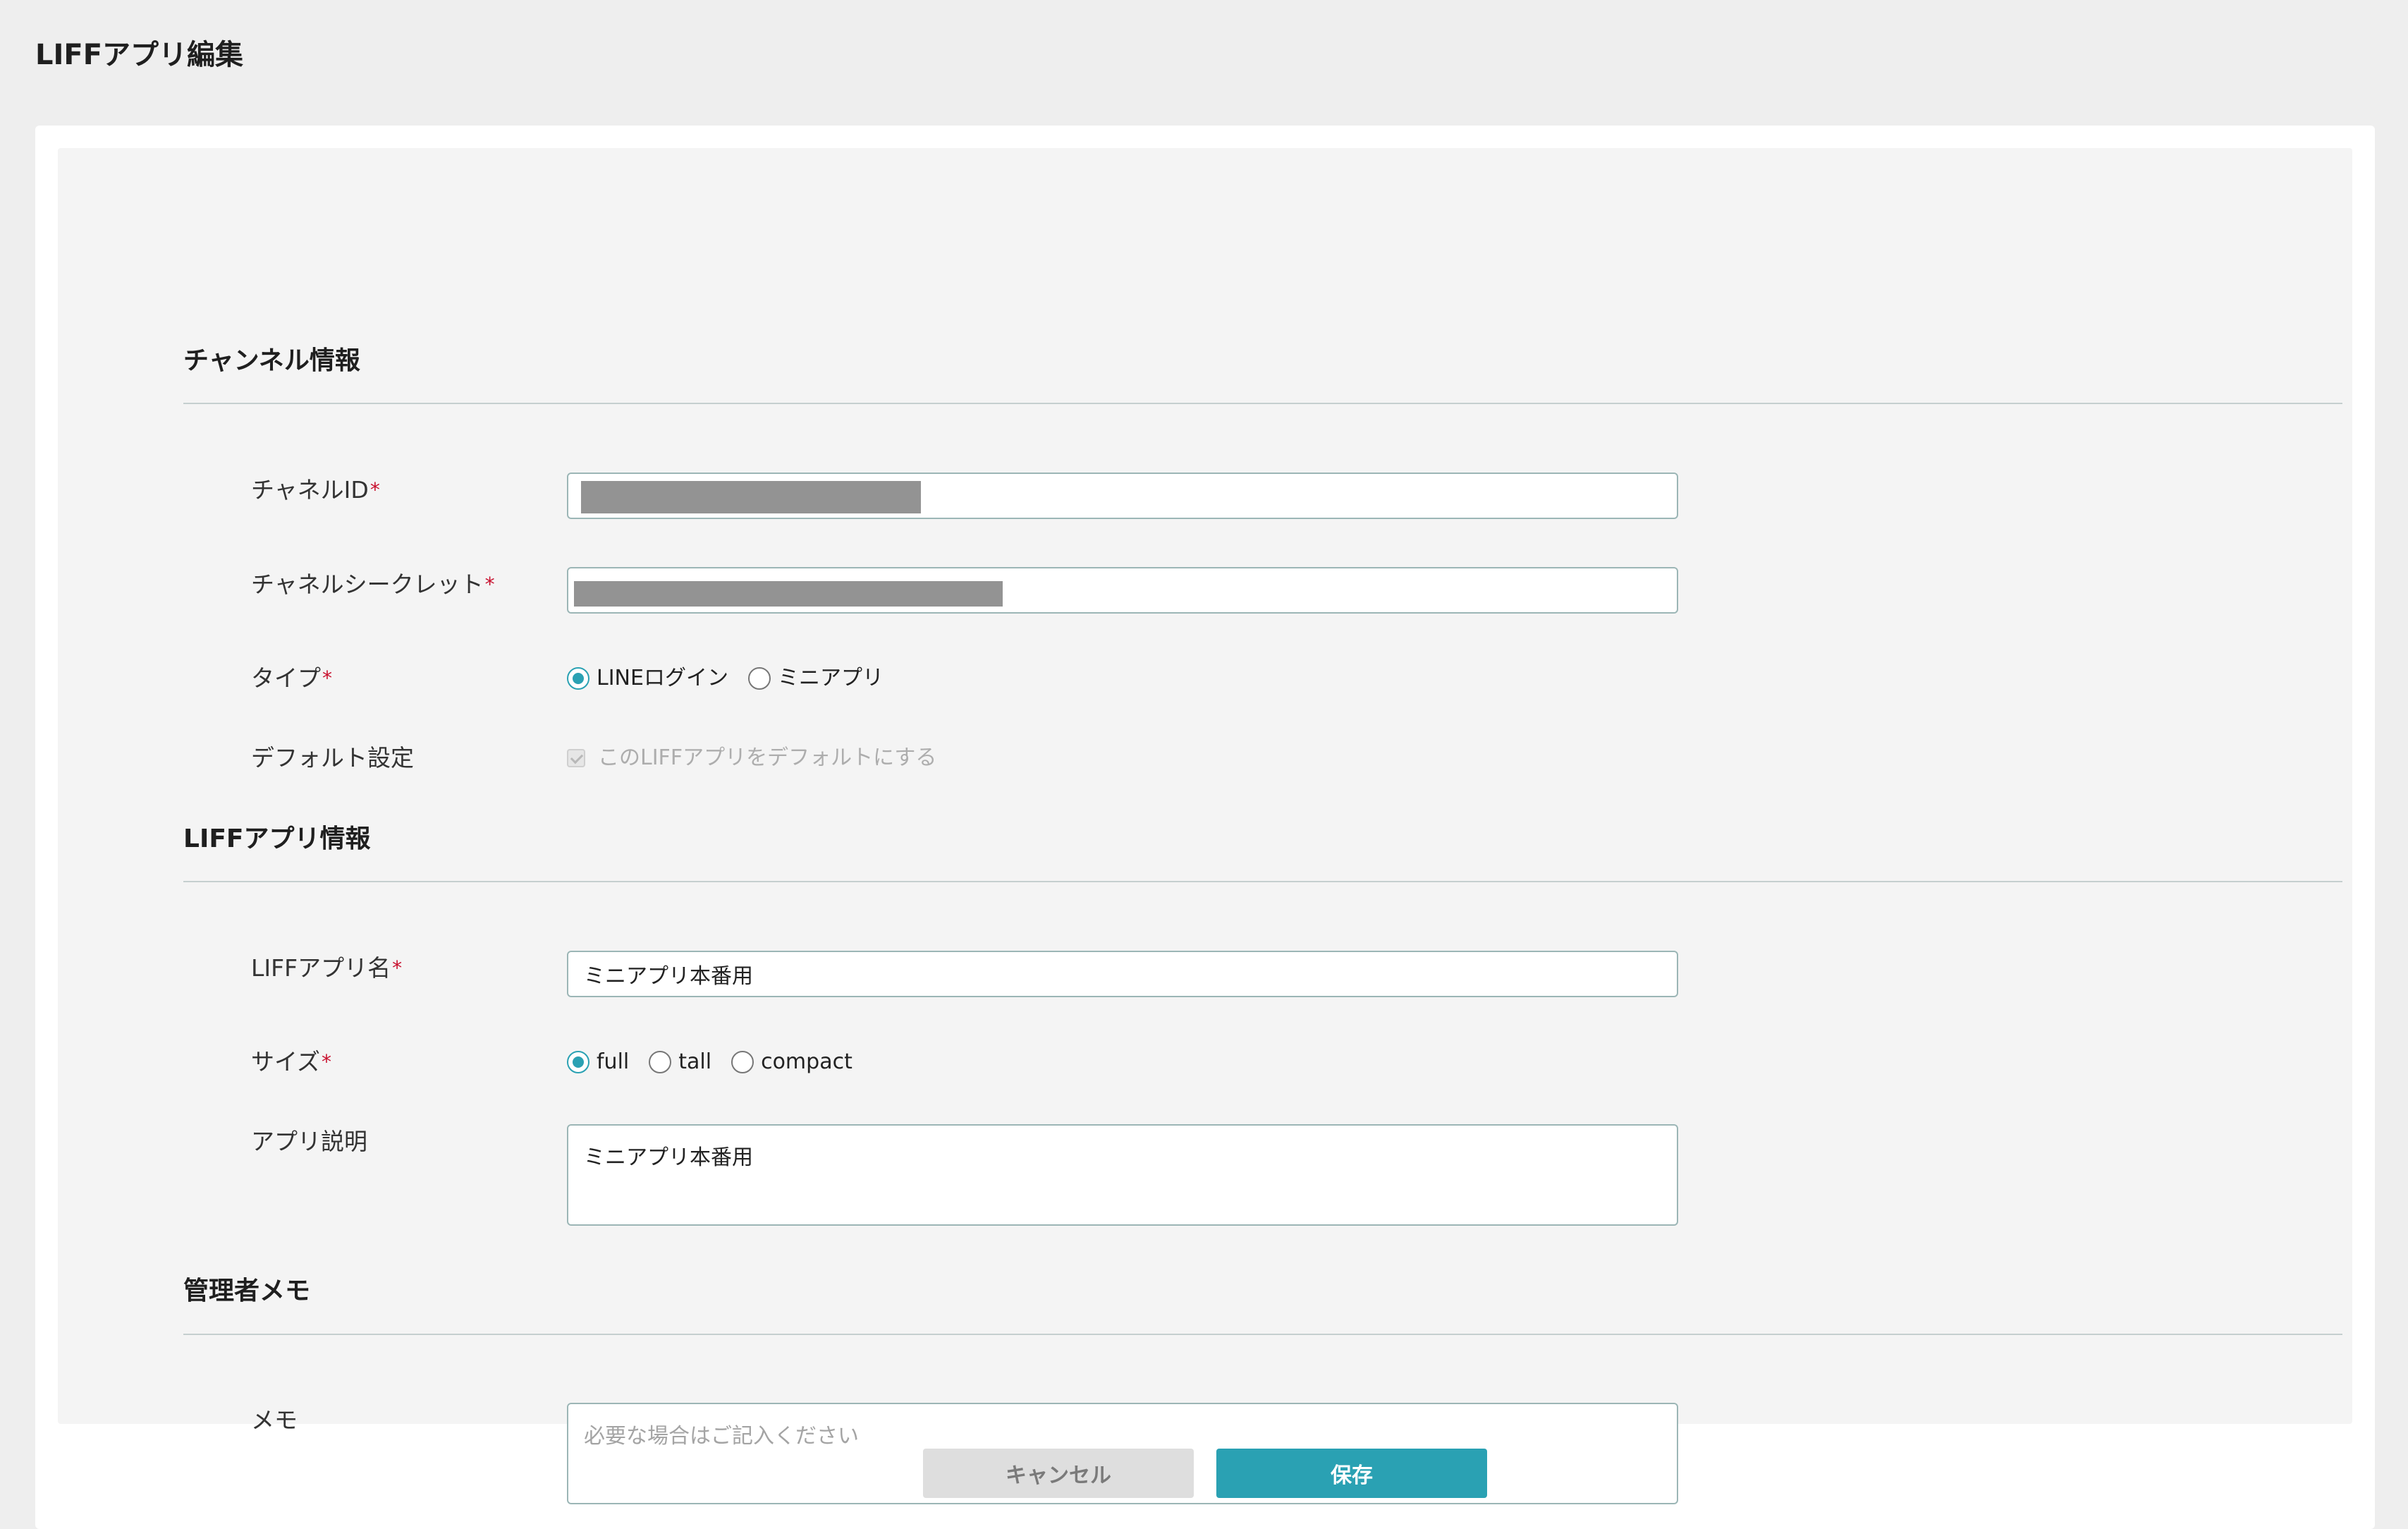  I want to click on channel-id-label: チャネルID*, so click(315, 490).